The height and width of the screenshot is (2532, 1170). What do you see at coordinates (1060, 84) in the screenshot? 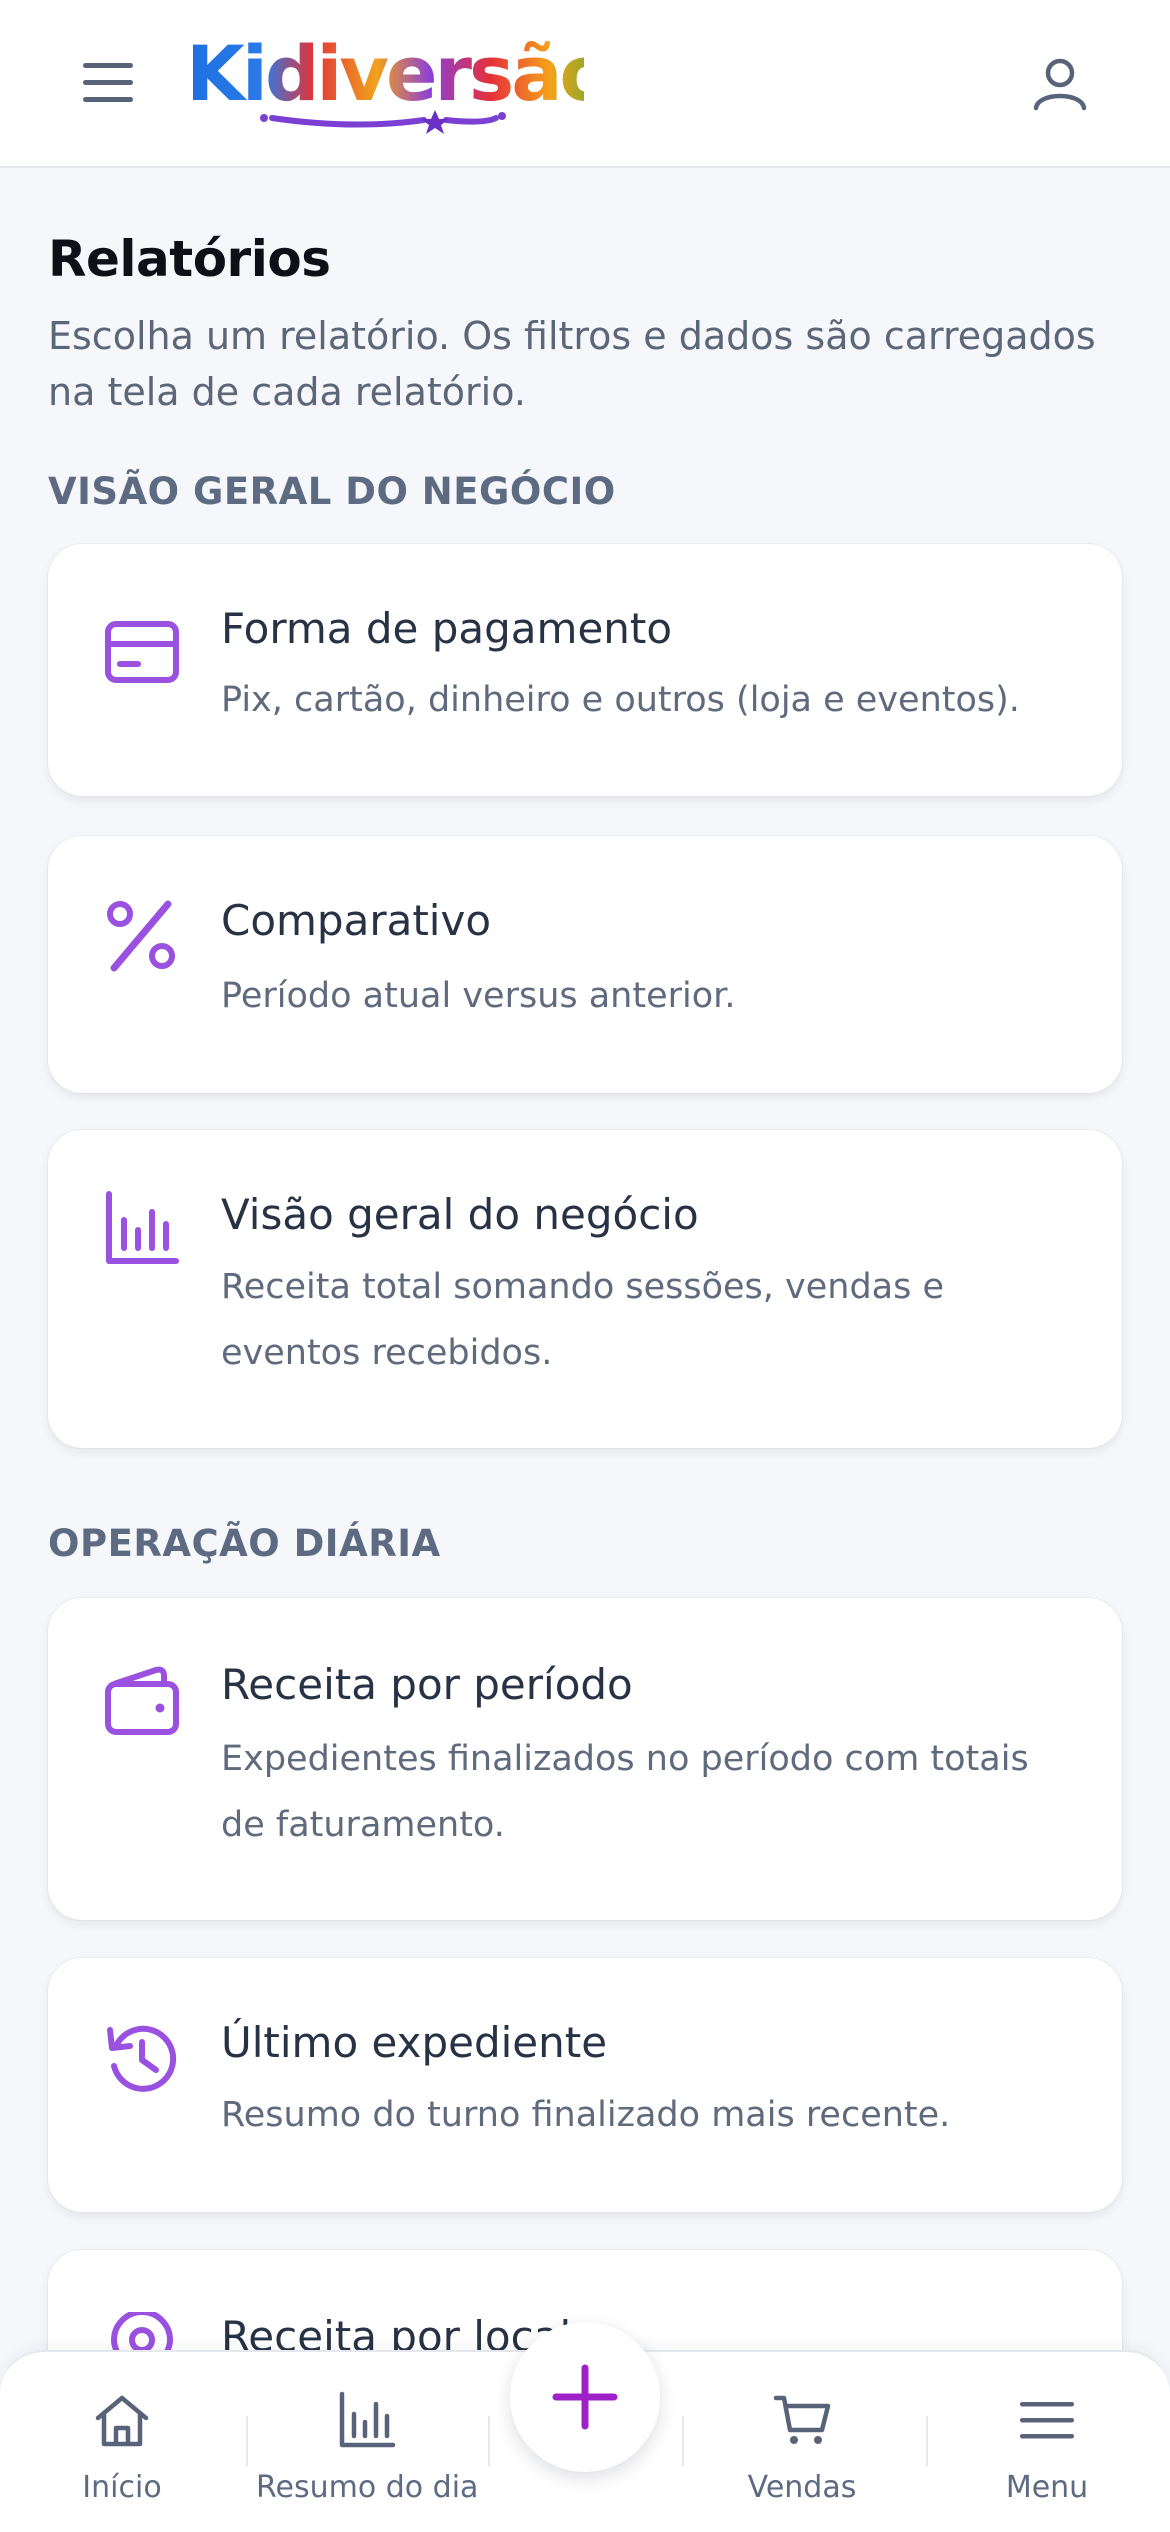
I see `user-icon` at bounding box center [1060, 84].